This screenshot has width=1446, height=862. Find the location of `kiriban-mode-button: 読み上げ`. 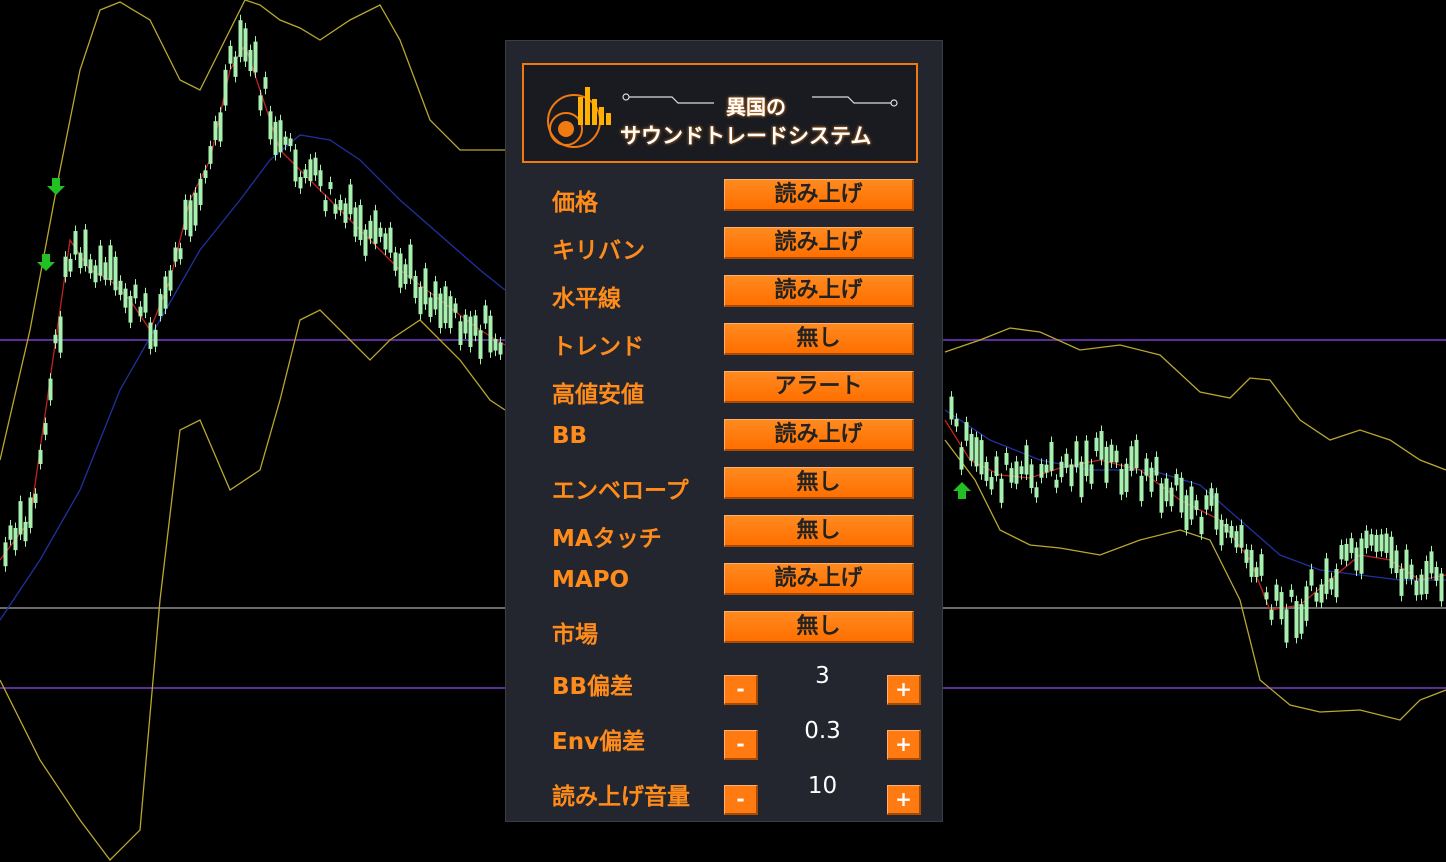

kiriban-mode-button: 読み上げ is located at coordinates (819, 243).